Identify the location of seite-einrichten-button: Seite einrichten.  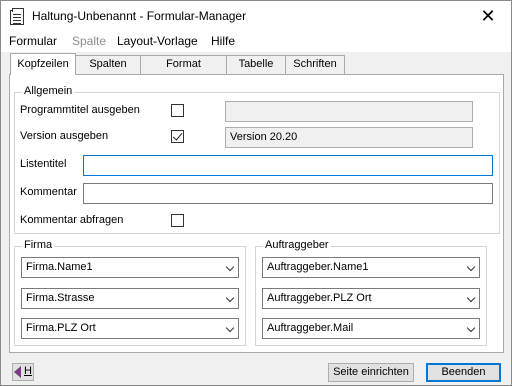
(371, 372).